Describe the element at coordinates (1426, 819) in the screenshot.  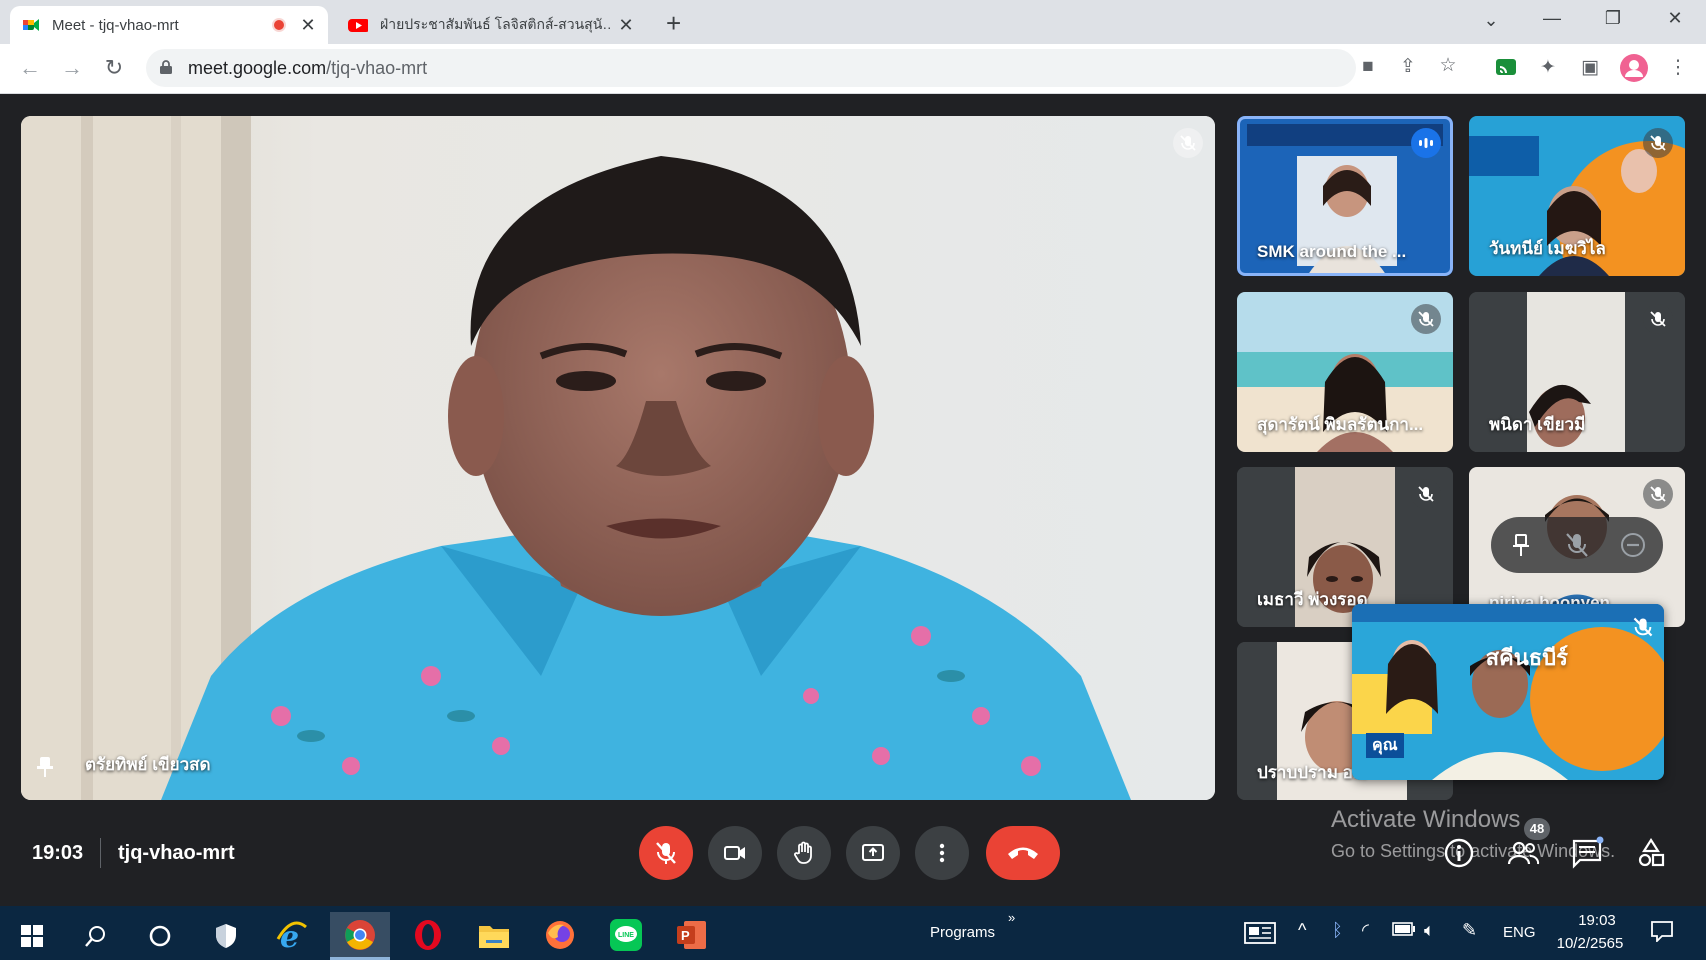
I see `activate-windows-title: Activate Windows` at that location.